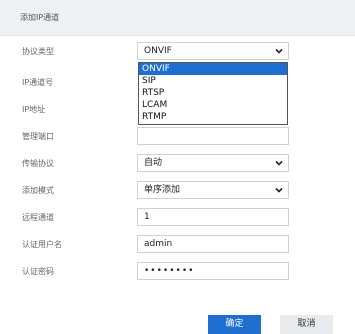 The height and width of the screenshot is (334, 355). I want to click on password-label: 认证密码, so click(38, 271).